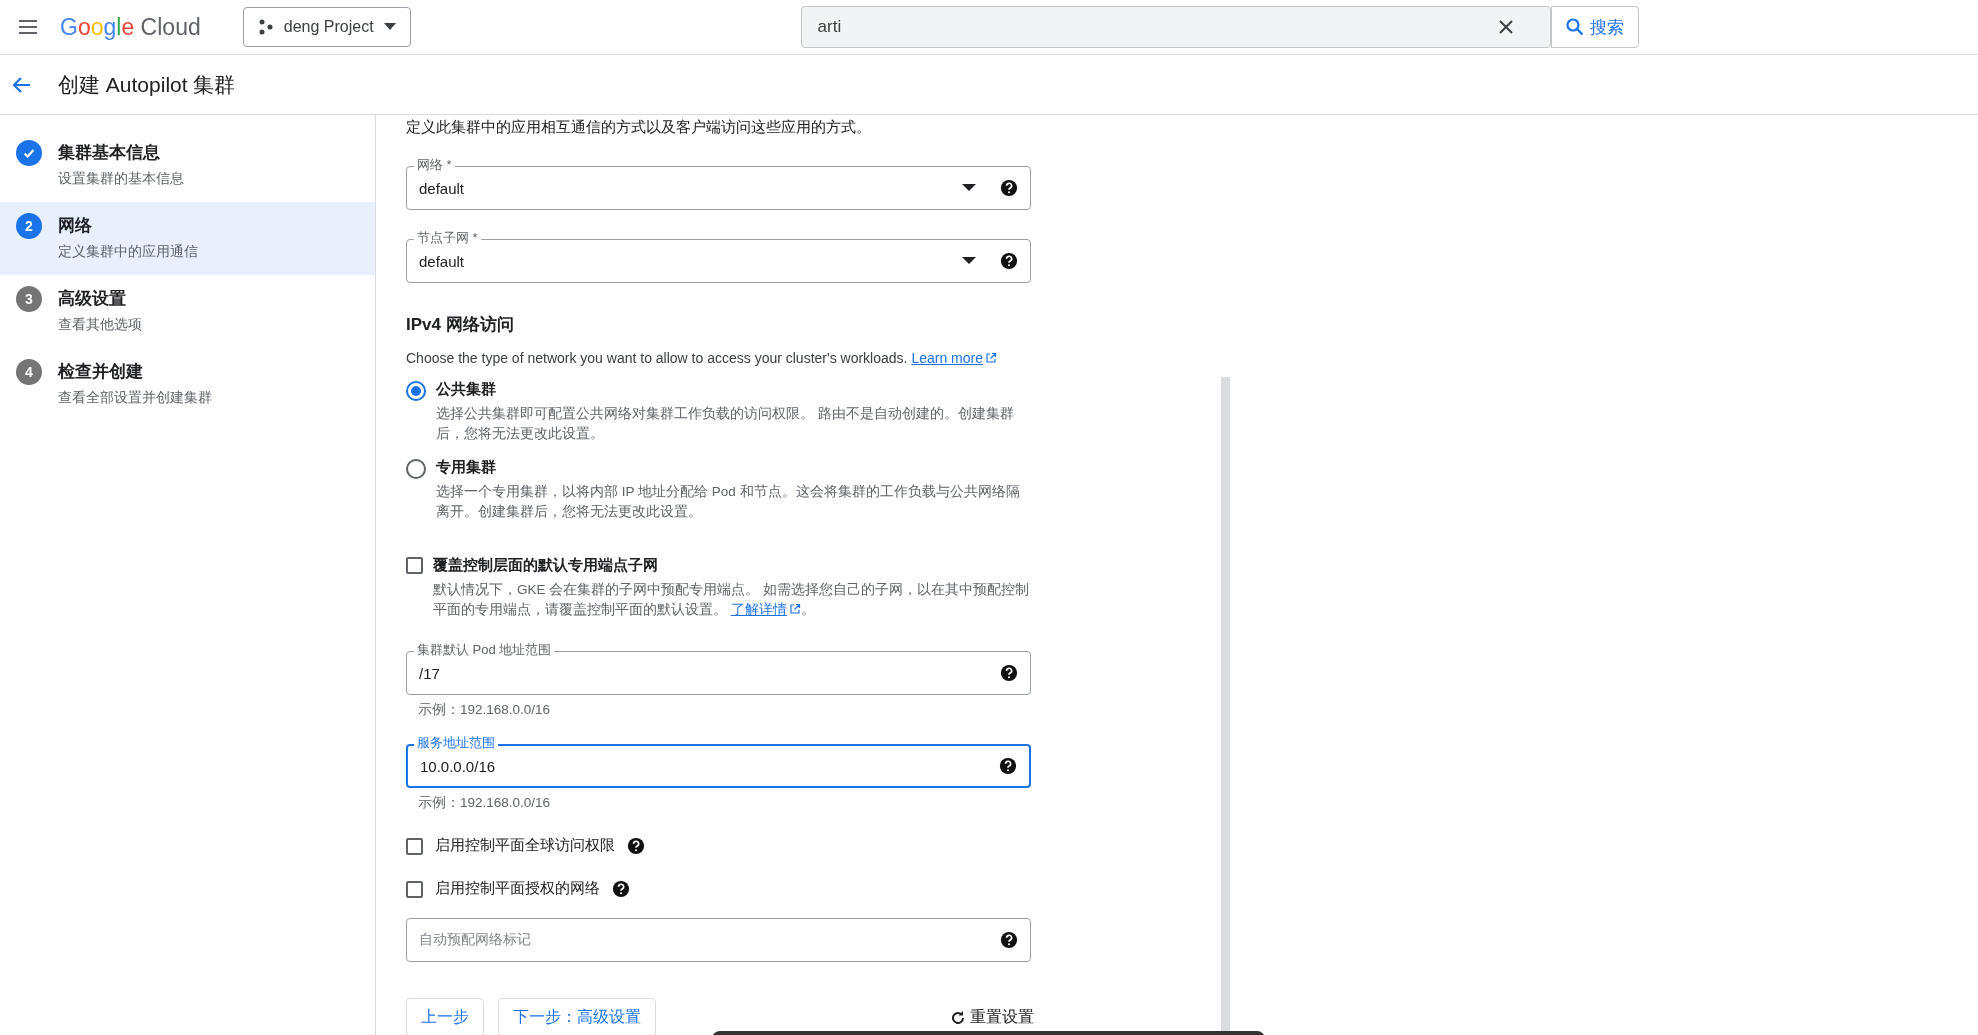 This screenshot has height=1035, width=1978. What do you see at coordinates (121, 179) in the screenshot?
I see `step-subtitle: 设置集群的基本信息` at bounding box center [121, 179].